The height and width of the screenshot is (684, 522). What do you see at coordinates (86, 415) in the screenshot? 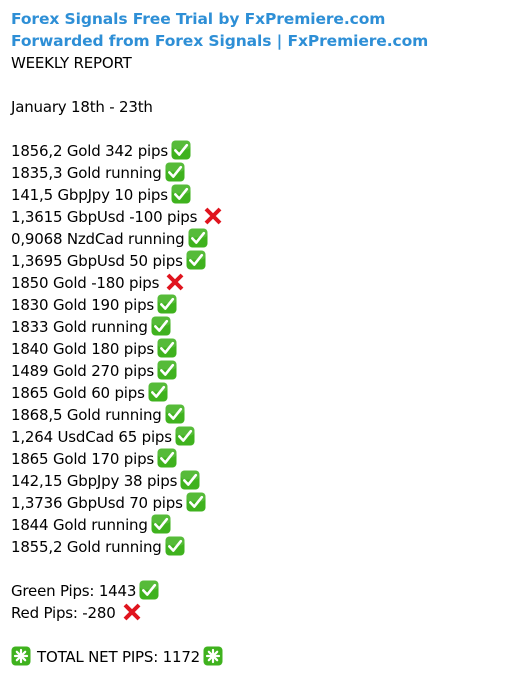
I see `signal-text: 1868,5 Gold running` at bounding box center [86, 415].